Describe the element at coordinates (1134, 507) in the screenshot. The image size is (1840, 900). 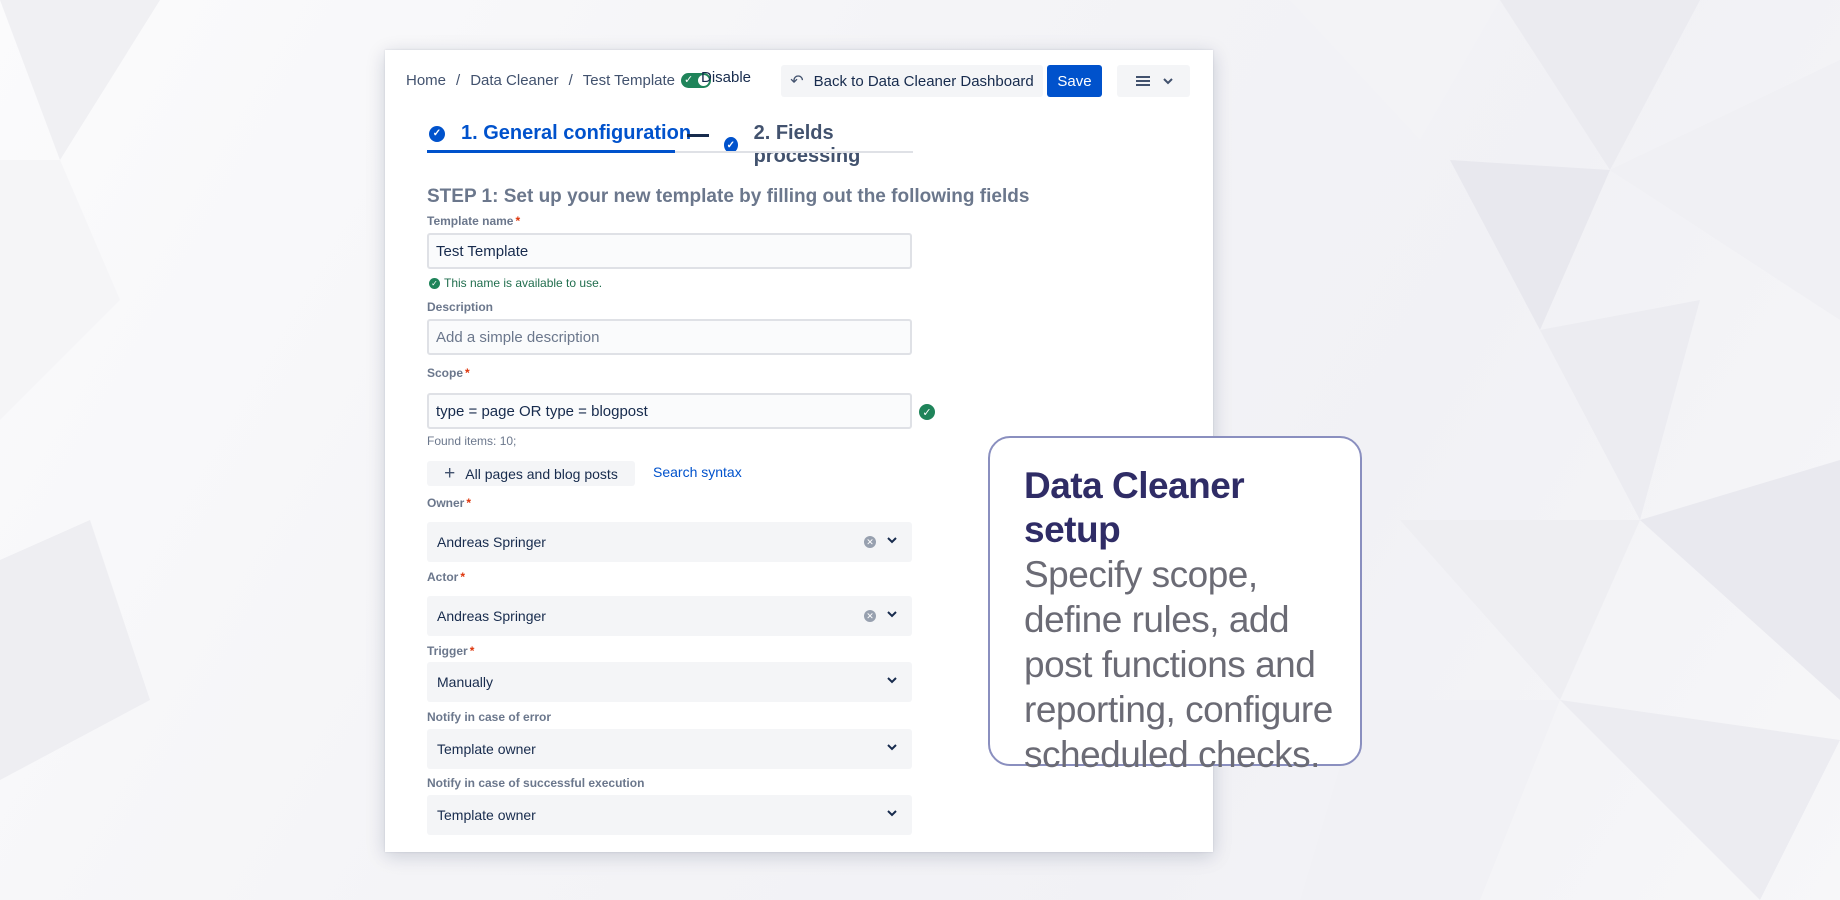
I see `callout-title: Data Cleaner setup` at that location.